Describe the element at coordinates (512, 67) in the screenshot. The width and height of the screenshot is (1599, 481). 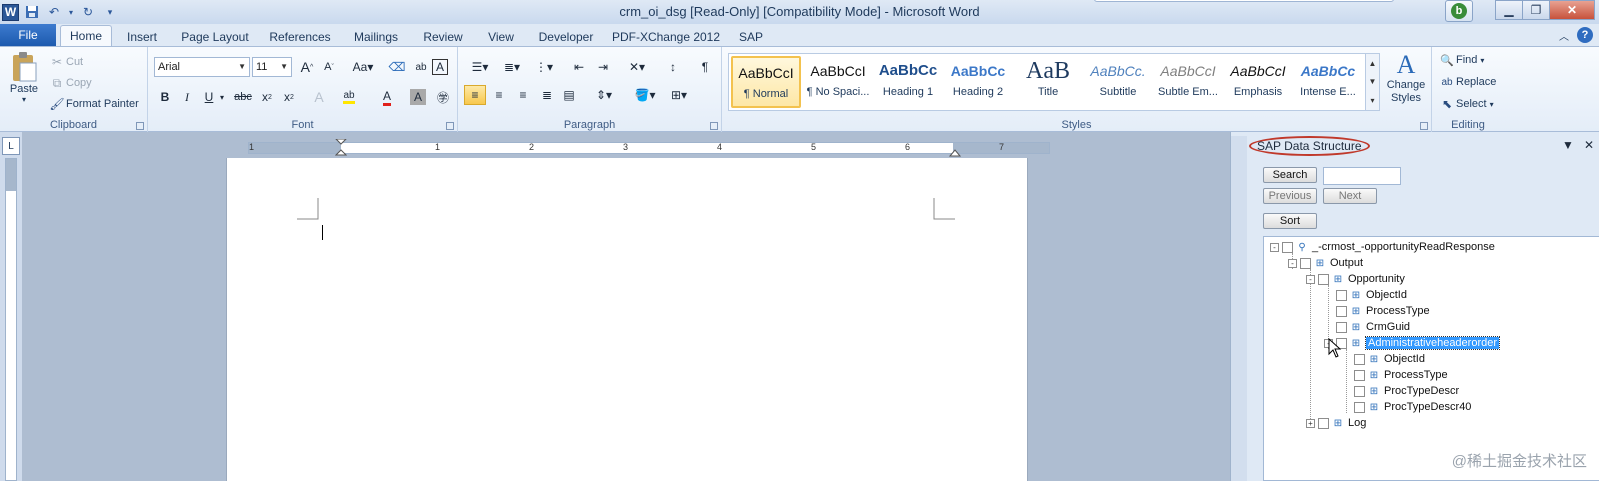
I see `numbering-icon: ≣▾` at that location.